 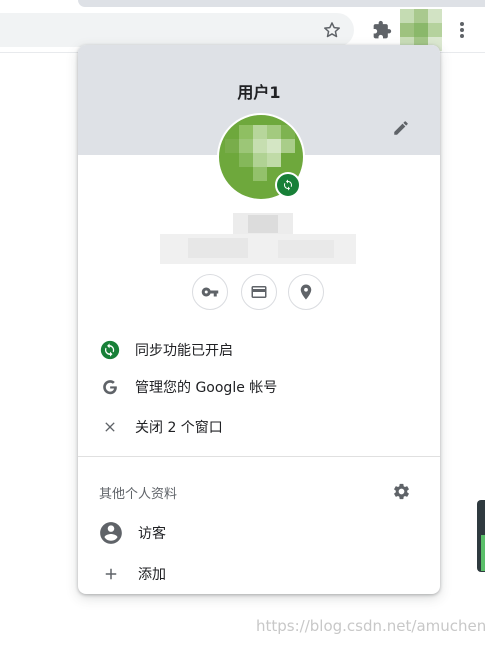 What do you see at coordinates (152, 534) in the screenshot?
I see `guest-label: 访客` at bounding box center [152, 534].